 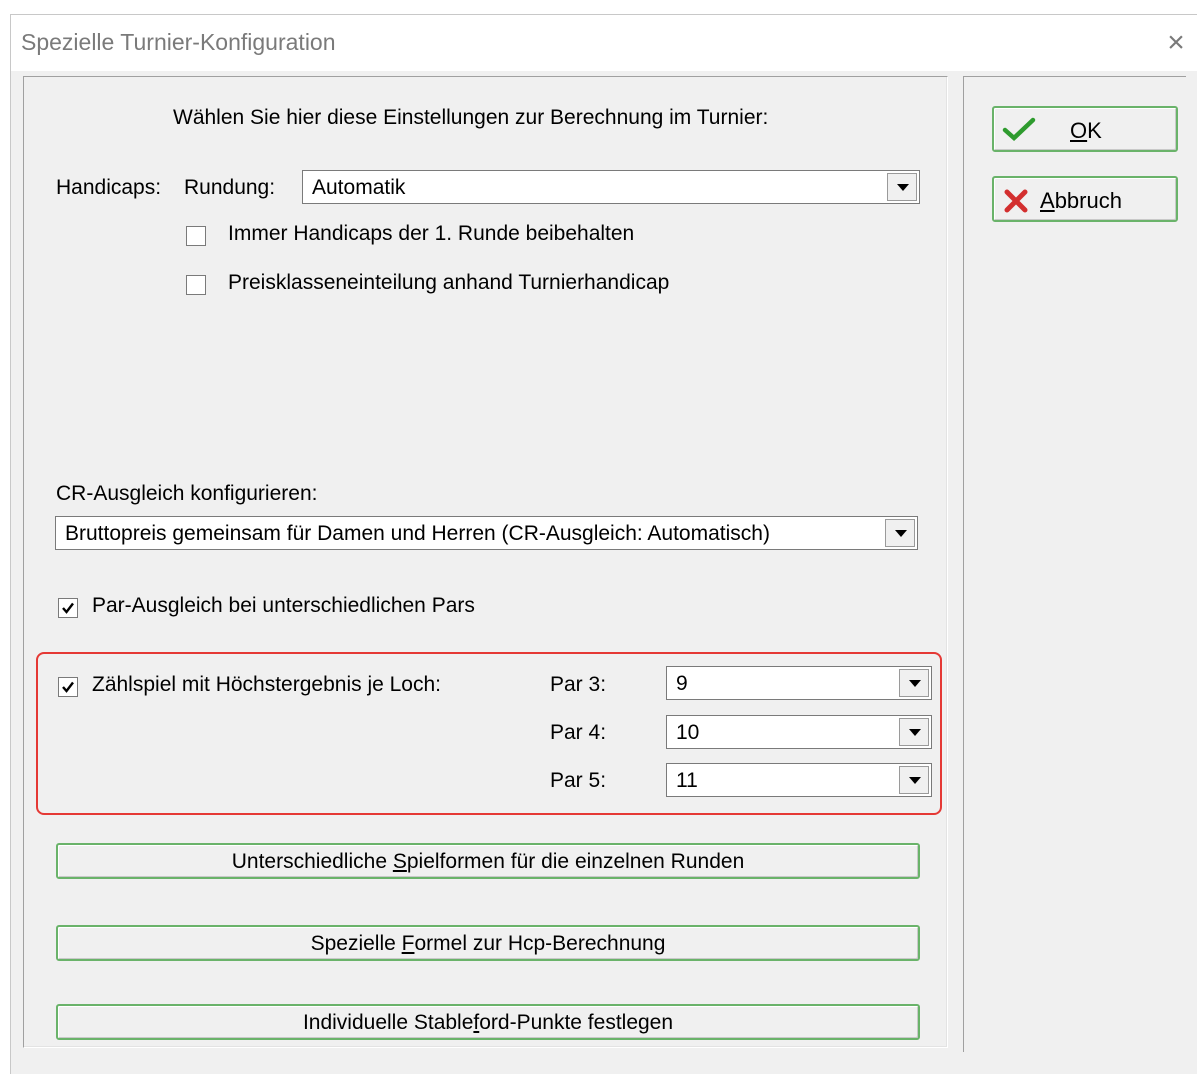 What do you see at coordinates (688, 732) in the screenshot?
I see `par4-value: 10` at bounding box center [688, 732].